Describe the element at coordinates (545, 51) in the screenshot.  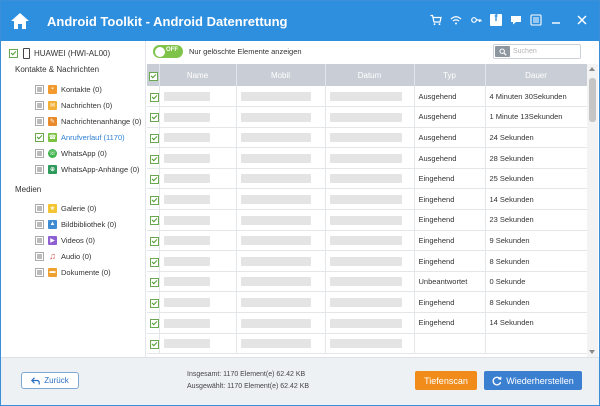
I see `search-input` at that location.